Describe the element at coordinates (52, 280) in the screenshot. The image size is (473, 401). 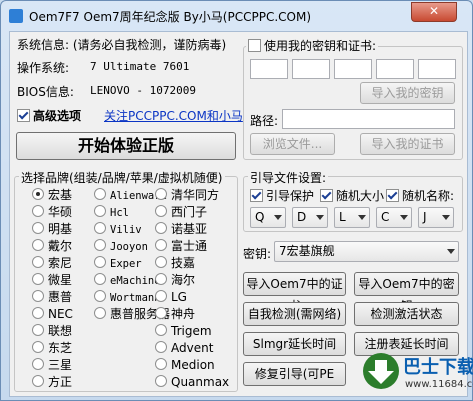
I see `brand-option-col1-5: 微星` at that location.